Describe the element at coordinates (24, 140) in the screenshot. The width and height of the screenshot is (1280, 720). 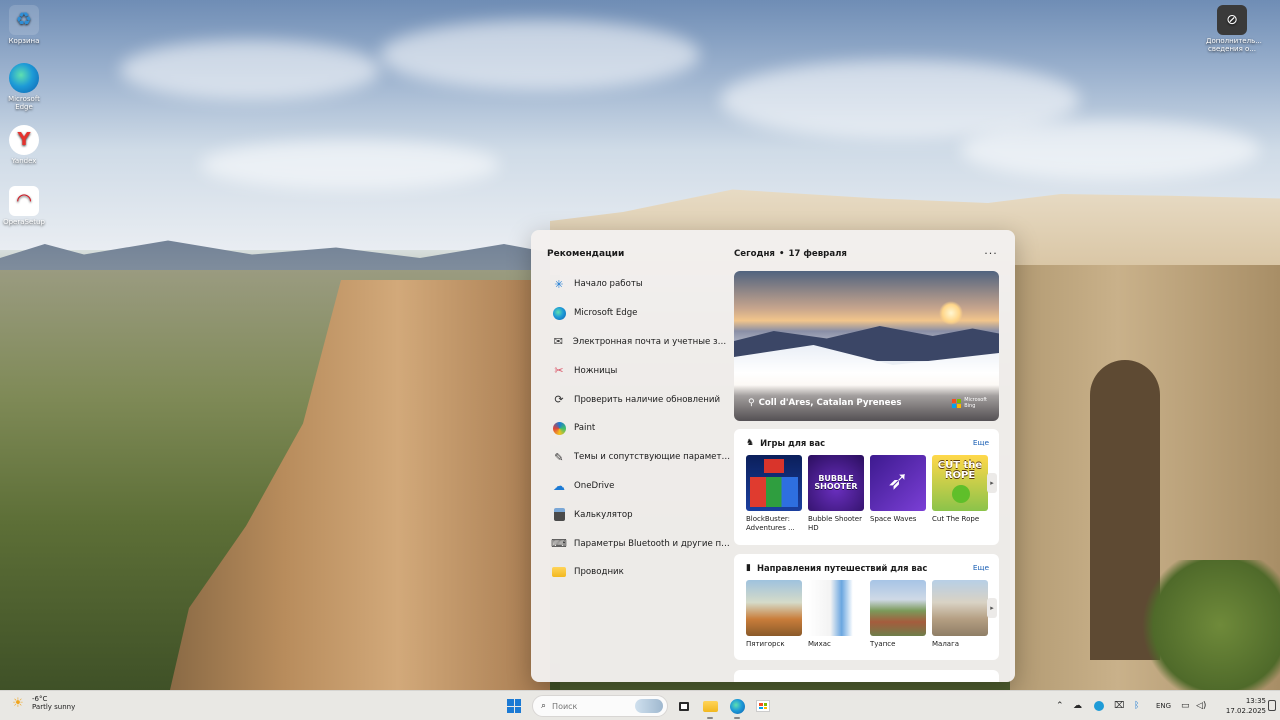
I see `yandex-icon: Y` at that location.